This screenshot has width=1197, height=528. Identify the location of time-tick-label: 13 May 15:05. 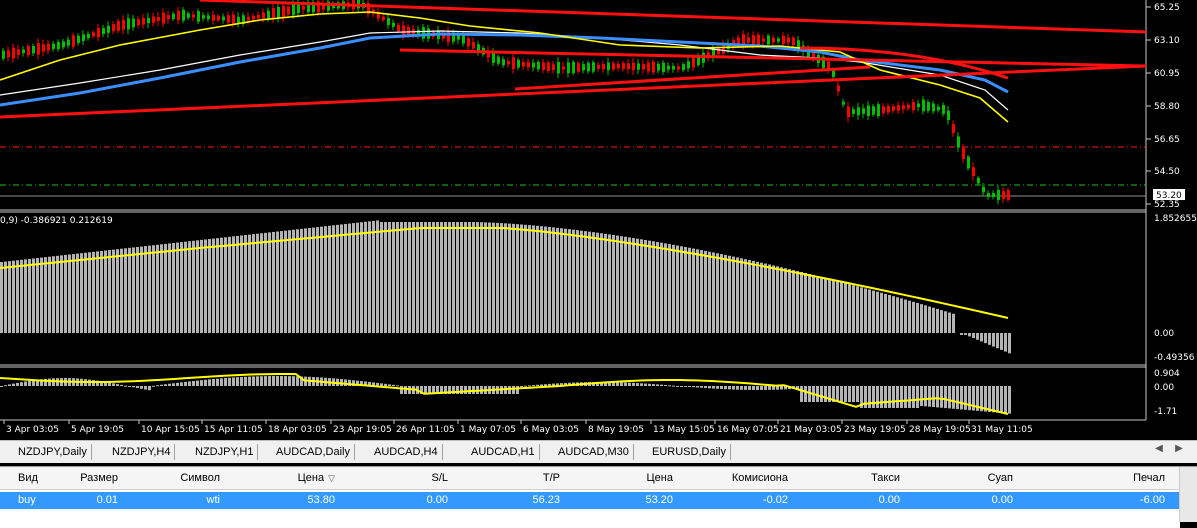
(684, 430).